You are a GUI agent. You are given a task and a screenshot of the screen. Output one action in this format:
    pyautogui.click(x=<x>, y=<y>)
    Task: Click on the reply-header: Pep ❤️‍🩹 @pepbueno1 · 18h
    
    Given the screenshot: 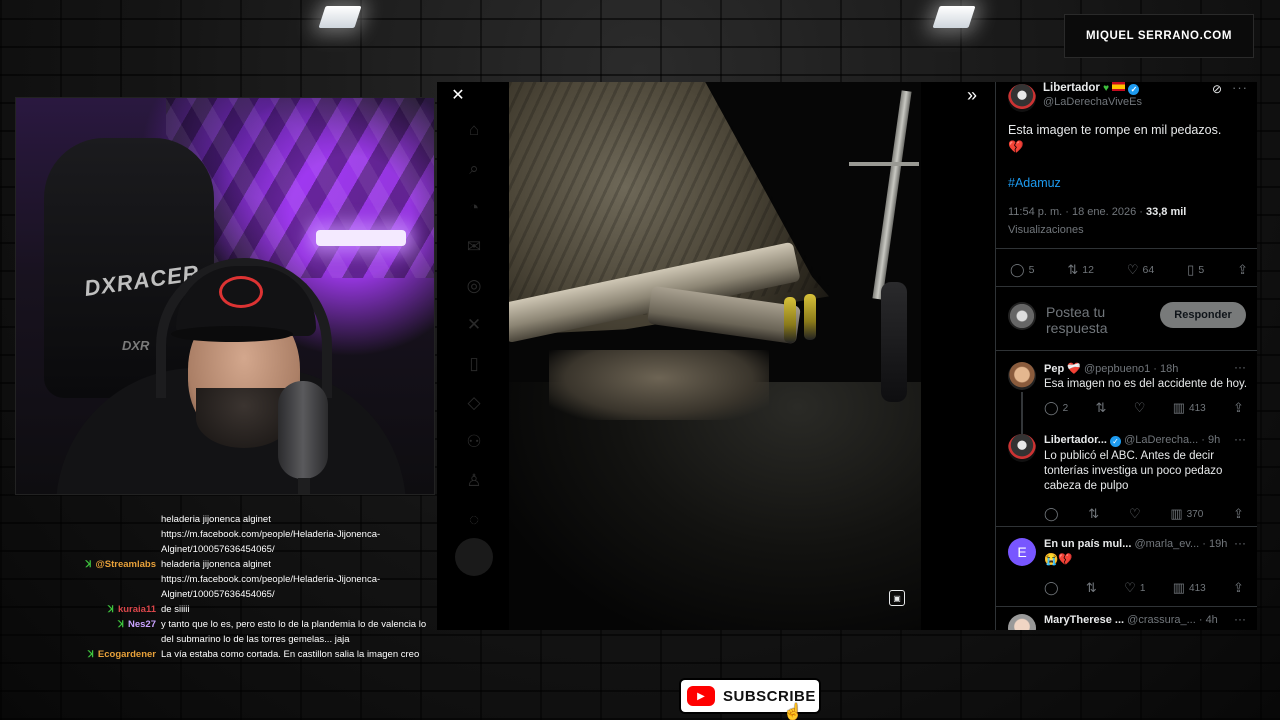 What is the action you would take?
    pyautogui.click(x=1111, y=369)
    